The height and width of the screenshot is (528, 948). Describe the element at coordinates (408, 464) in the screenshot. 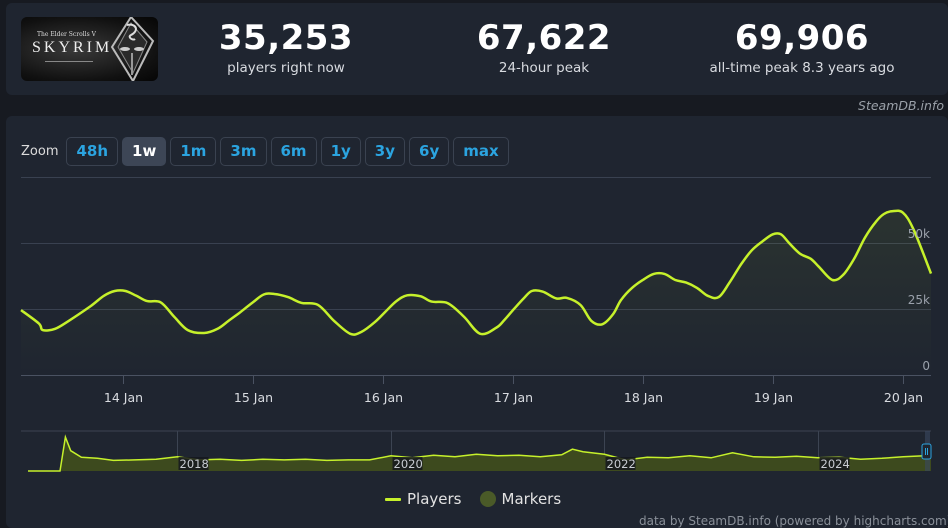

I see `navigator-year-label: 2020` at that location.